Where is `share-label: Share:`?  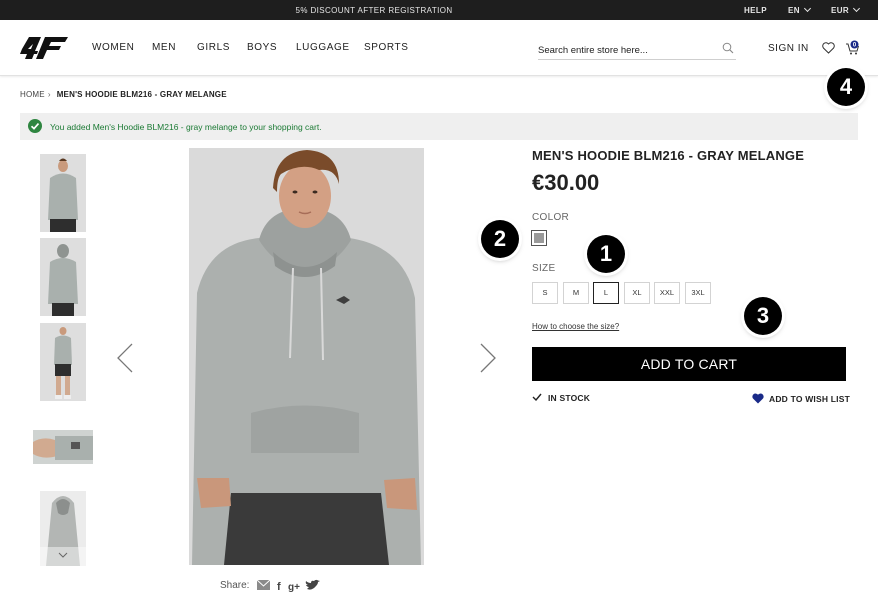
share-label: Share: is located at coordinates (235, 585).